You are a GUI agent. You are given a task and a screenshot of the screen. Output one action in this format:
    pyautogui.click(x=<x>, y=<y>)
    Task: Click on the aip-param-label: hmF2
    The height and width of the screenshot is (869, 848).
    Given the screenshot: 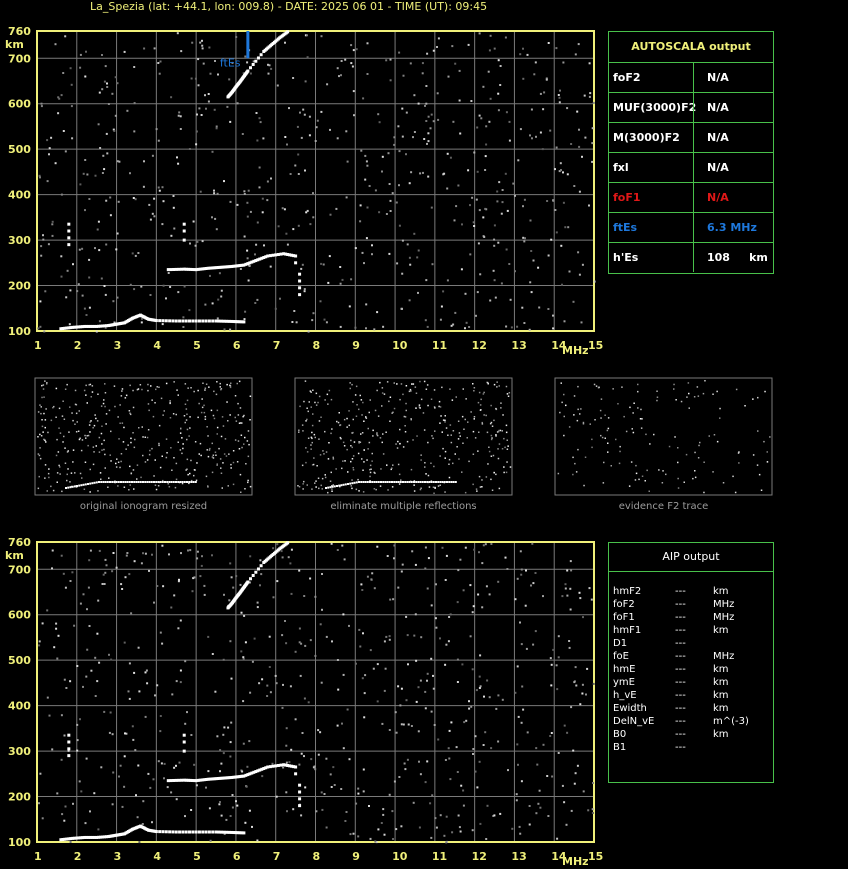 What is the action you would take?
    pyautogui.click(x=627, y=591)
    